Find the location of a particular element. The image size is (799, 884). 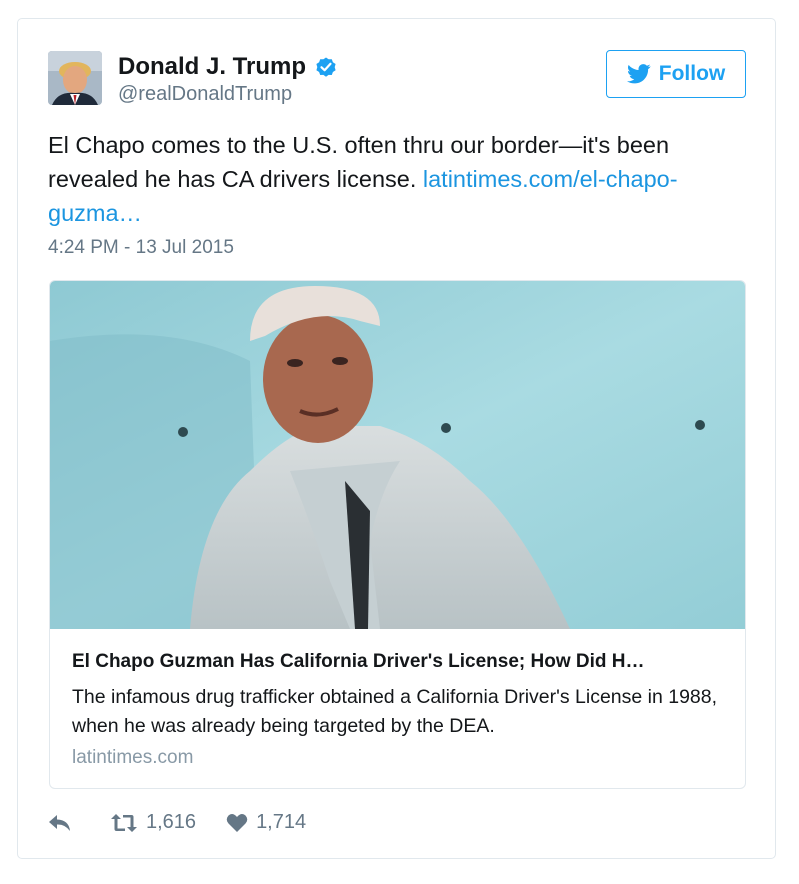

tweet-actions: 1,616 1,714 is located at coordinates (192, 822).